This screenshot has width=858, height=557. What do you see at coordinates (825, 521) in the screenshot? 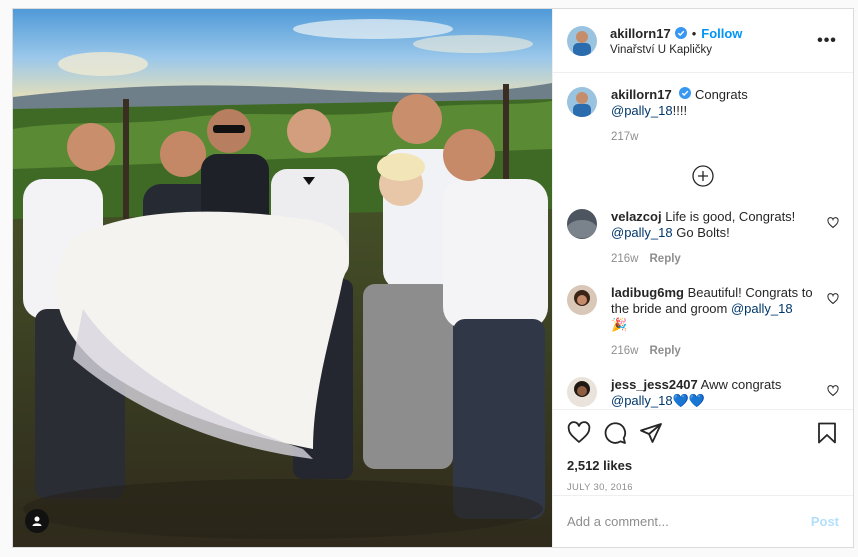
I see `post-comment-button: Post` at bounding box center [825, 521].